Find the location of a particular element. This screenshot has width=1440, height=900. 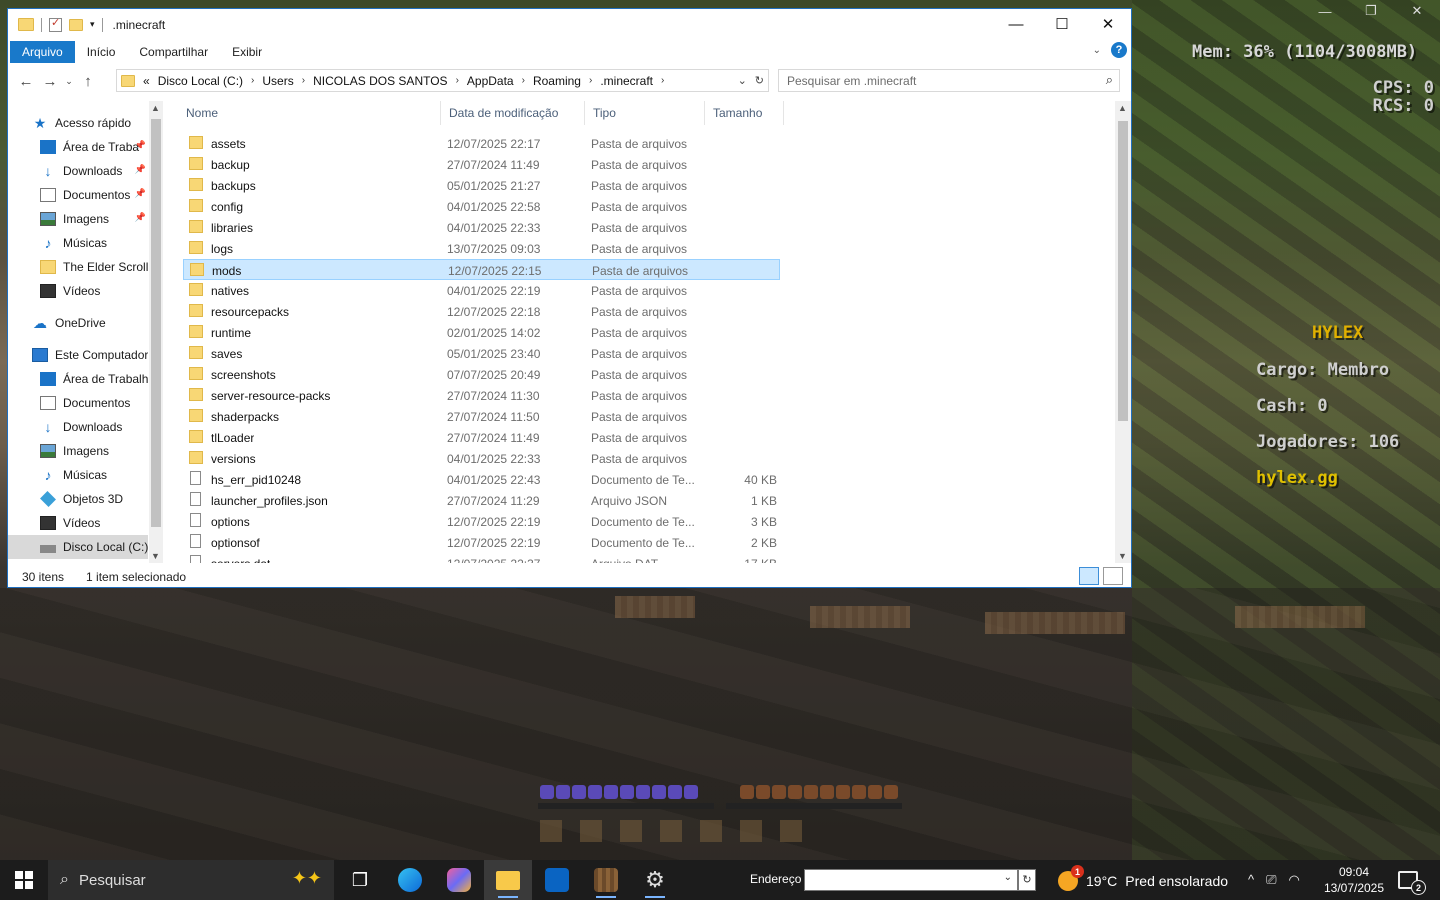

tab-inicio: Início is located at coordinates (101, 52).